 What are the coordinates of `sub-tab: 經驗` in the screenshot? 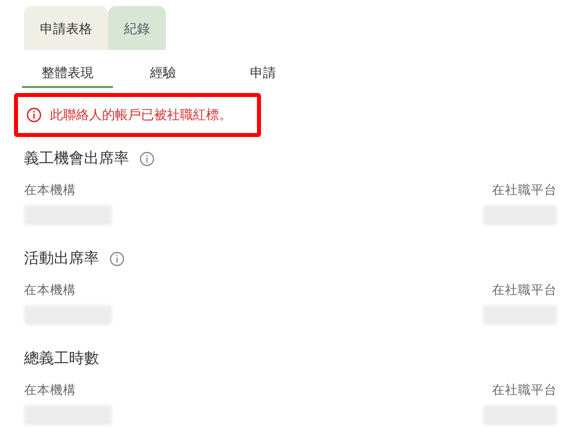 It's located at (163, 74).